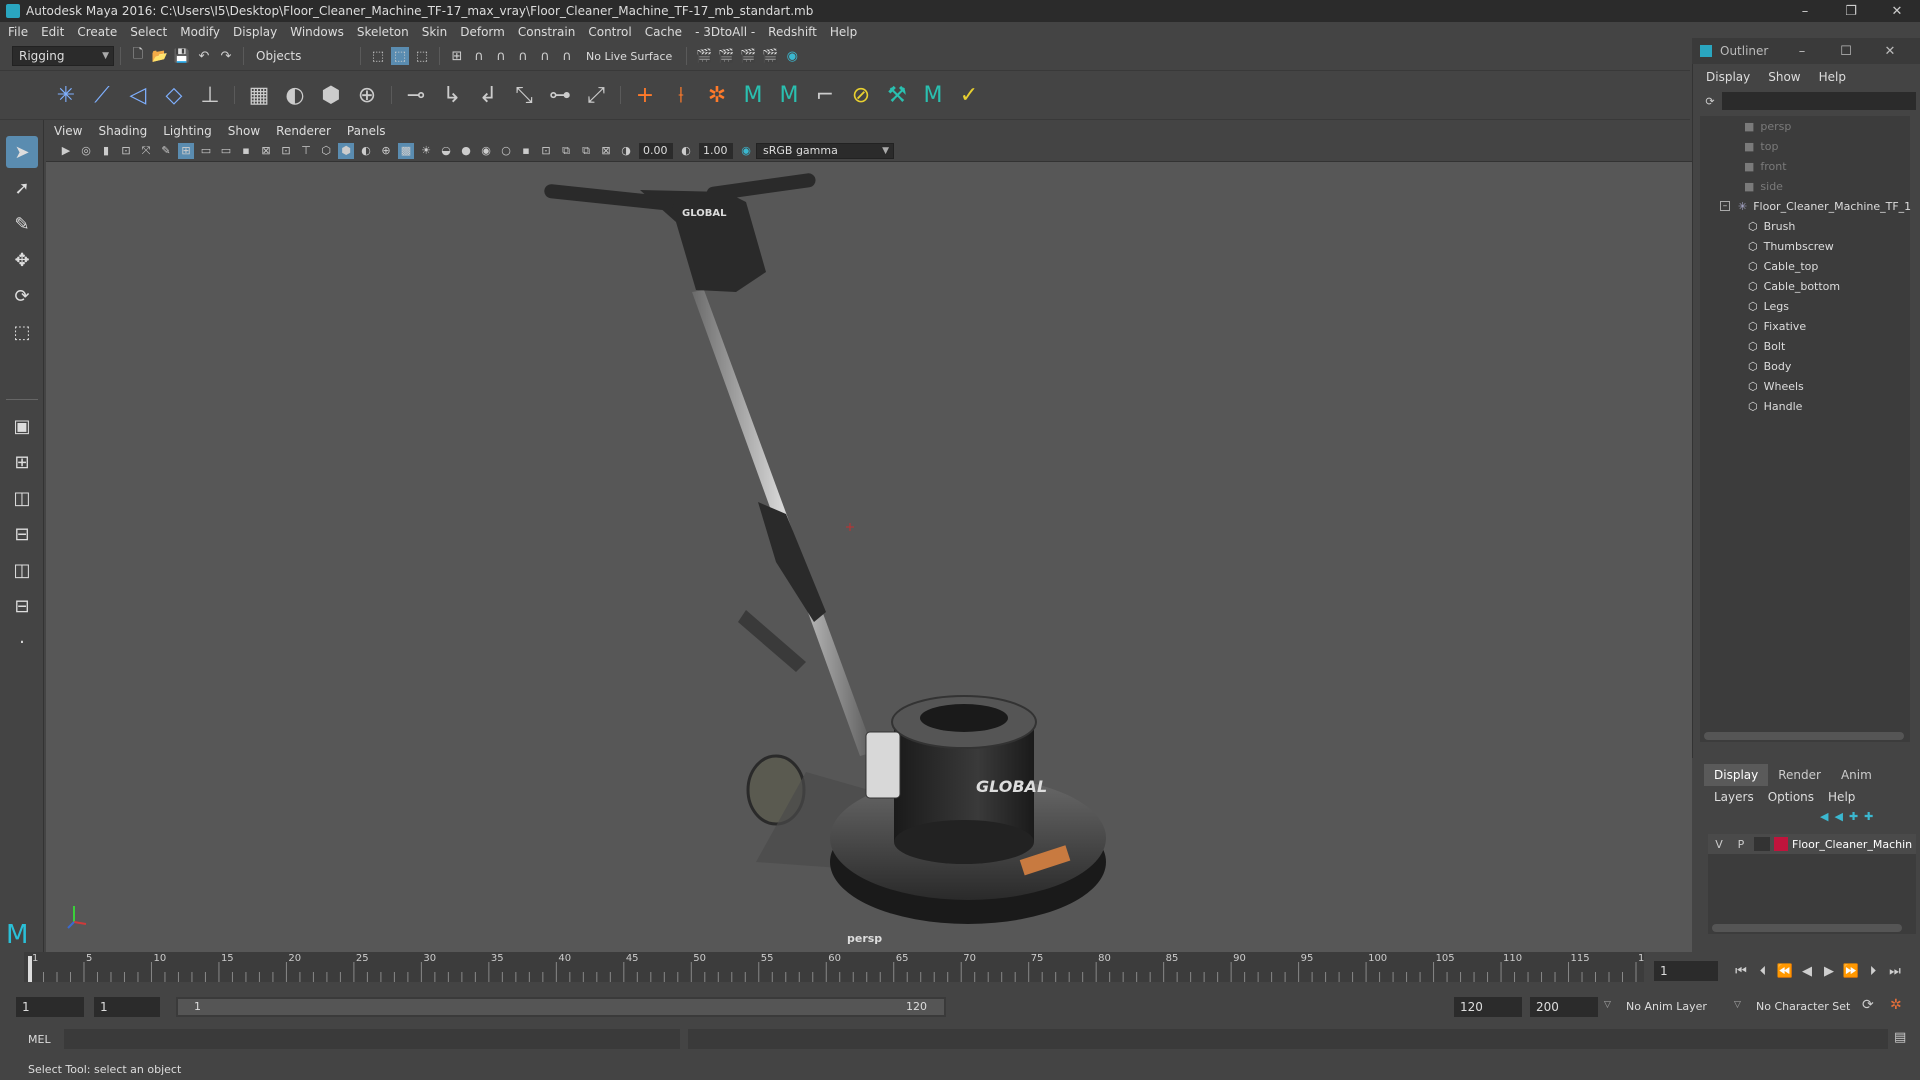 This screenshot has height=1080, width=1920. What do you see at coordinates (1851, 971) in the screenshot?
I see `step-forward-frame-icon: ⏩` at bounding box center [1851, 971].